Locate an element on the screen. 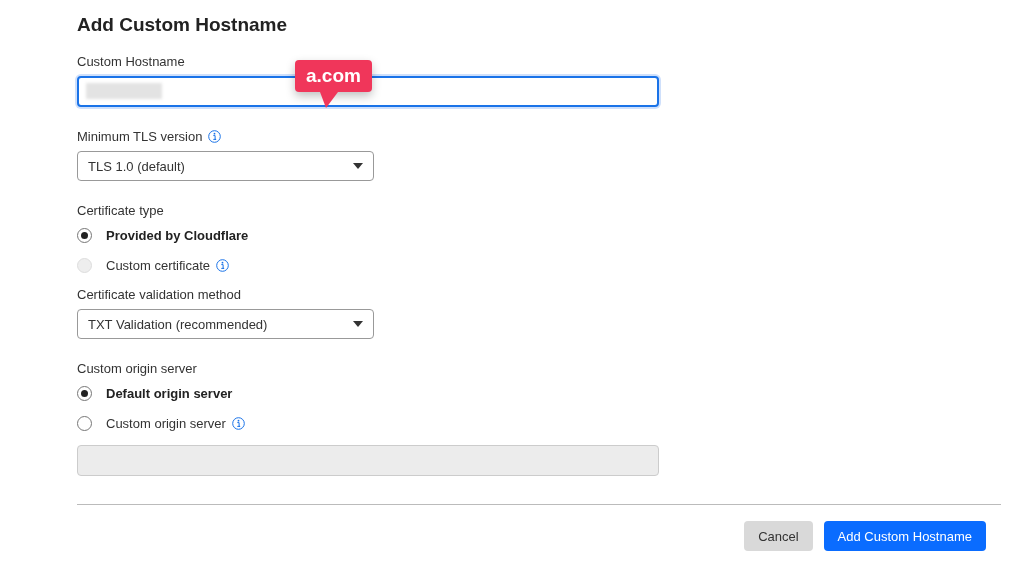 This screenshot has width=1024, height=567. callout-label: a.com is located at coordinates (333, 84).